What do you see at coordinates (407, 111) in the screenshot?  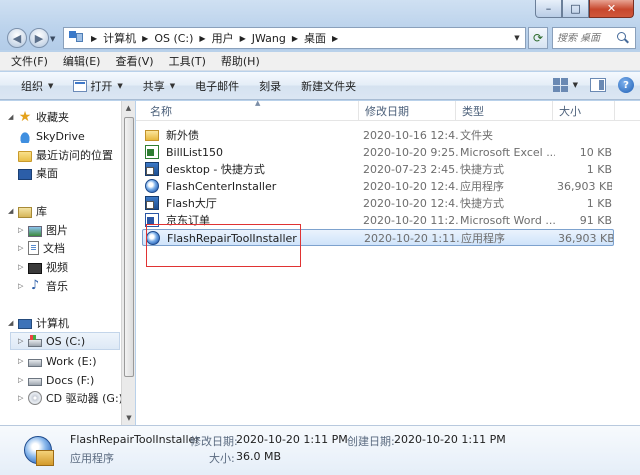 I see `column-header-date: 修改日期` at bounding box center [407, 111].